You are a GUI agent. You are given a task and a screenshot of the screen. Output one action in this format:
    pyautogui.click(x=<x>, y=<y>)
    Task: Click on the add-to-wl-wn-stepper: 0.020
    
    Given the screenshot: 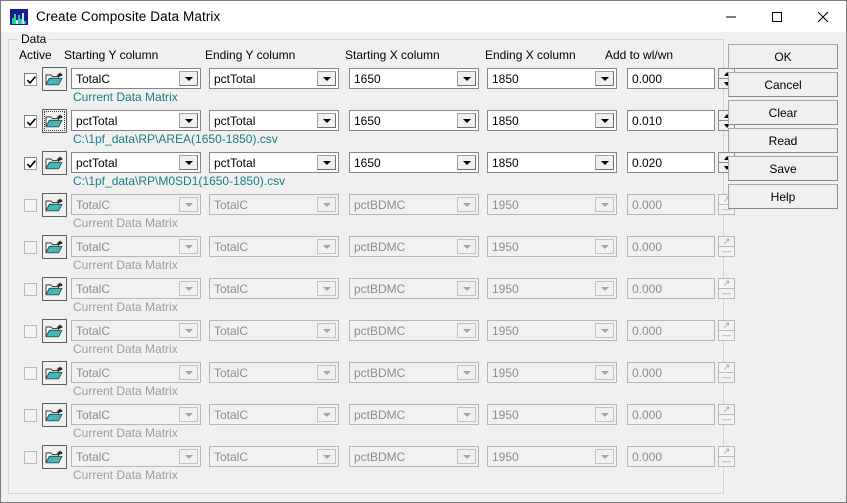 What is the action you would take?
    pyautogui.click(x=681, y=162)
    